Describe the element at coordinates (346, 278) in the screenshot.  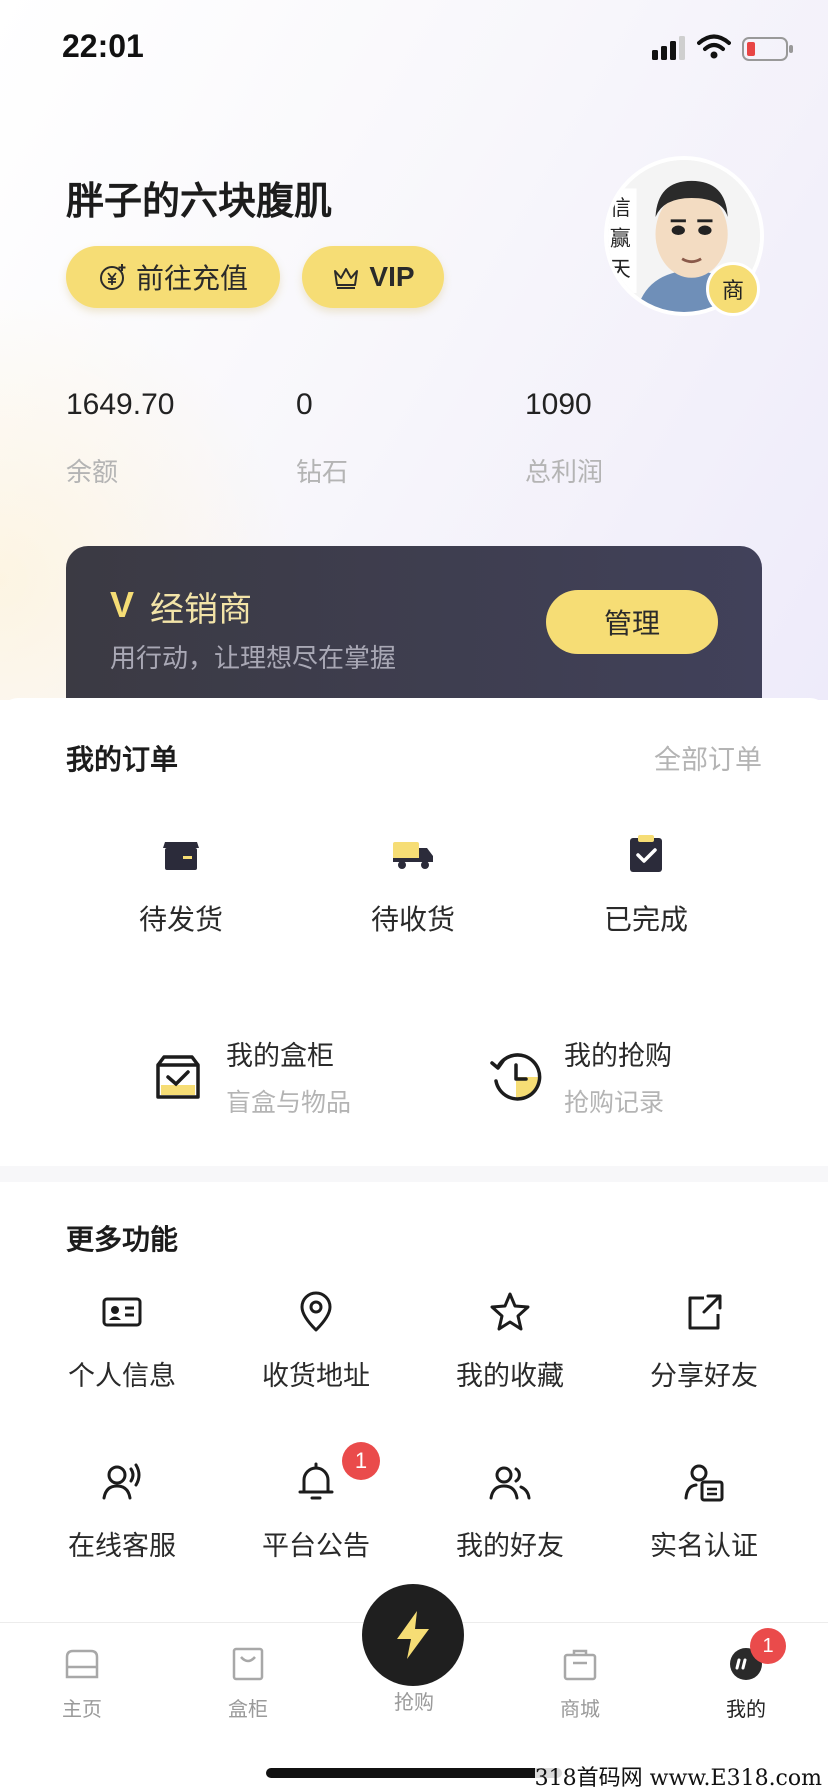
I see `crown-icon` at that location.